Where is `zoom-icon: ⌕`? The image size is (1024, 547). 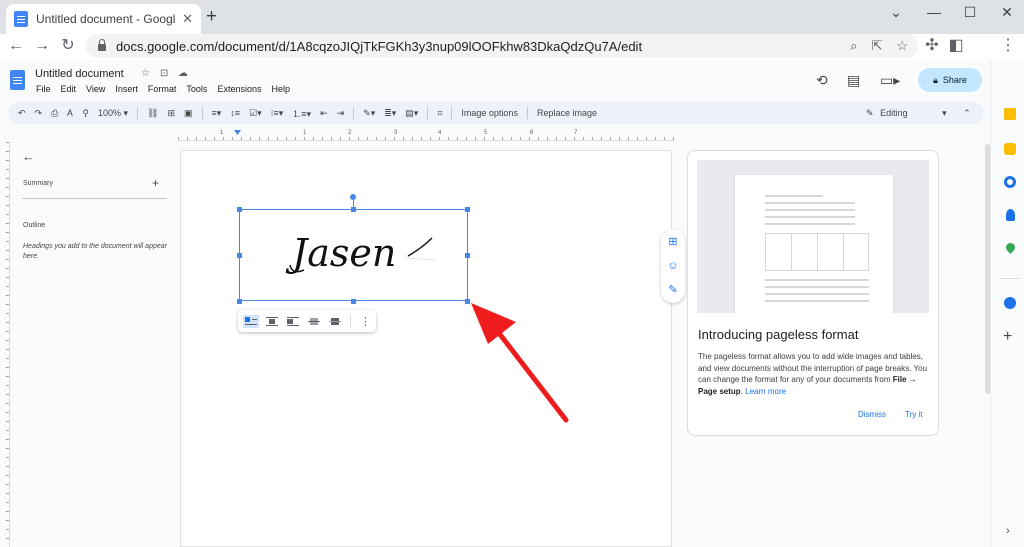 zoom-icon: ⌕ is located at coordinates (853, 46).